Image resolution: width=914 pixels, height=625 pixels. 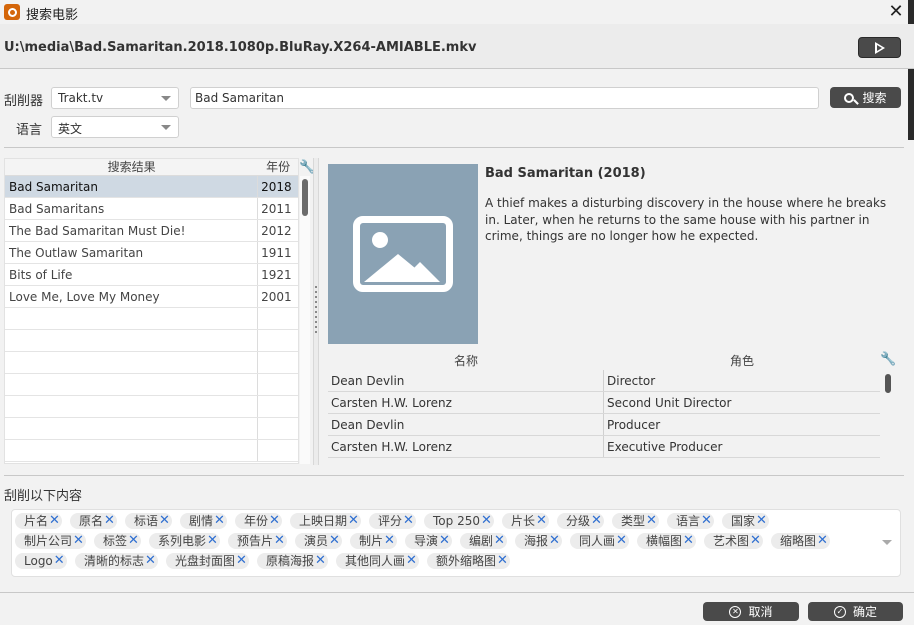 What do you see at coordinates (151, 275) in the screenshot?
I see `table-row: Bits of Life 1921` at bounding box center [151, 275].